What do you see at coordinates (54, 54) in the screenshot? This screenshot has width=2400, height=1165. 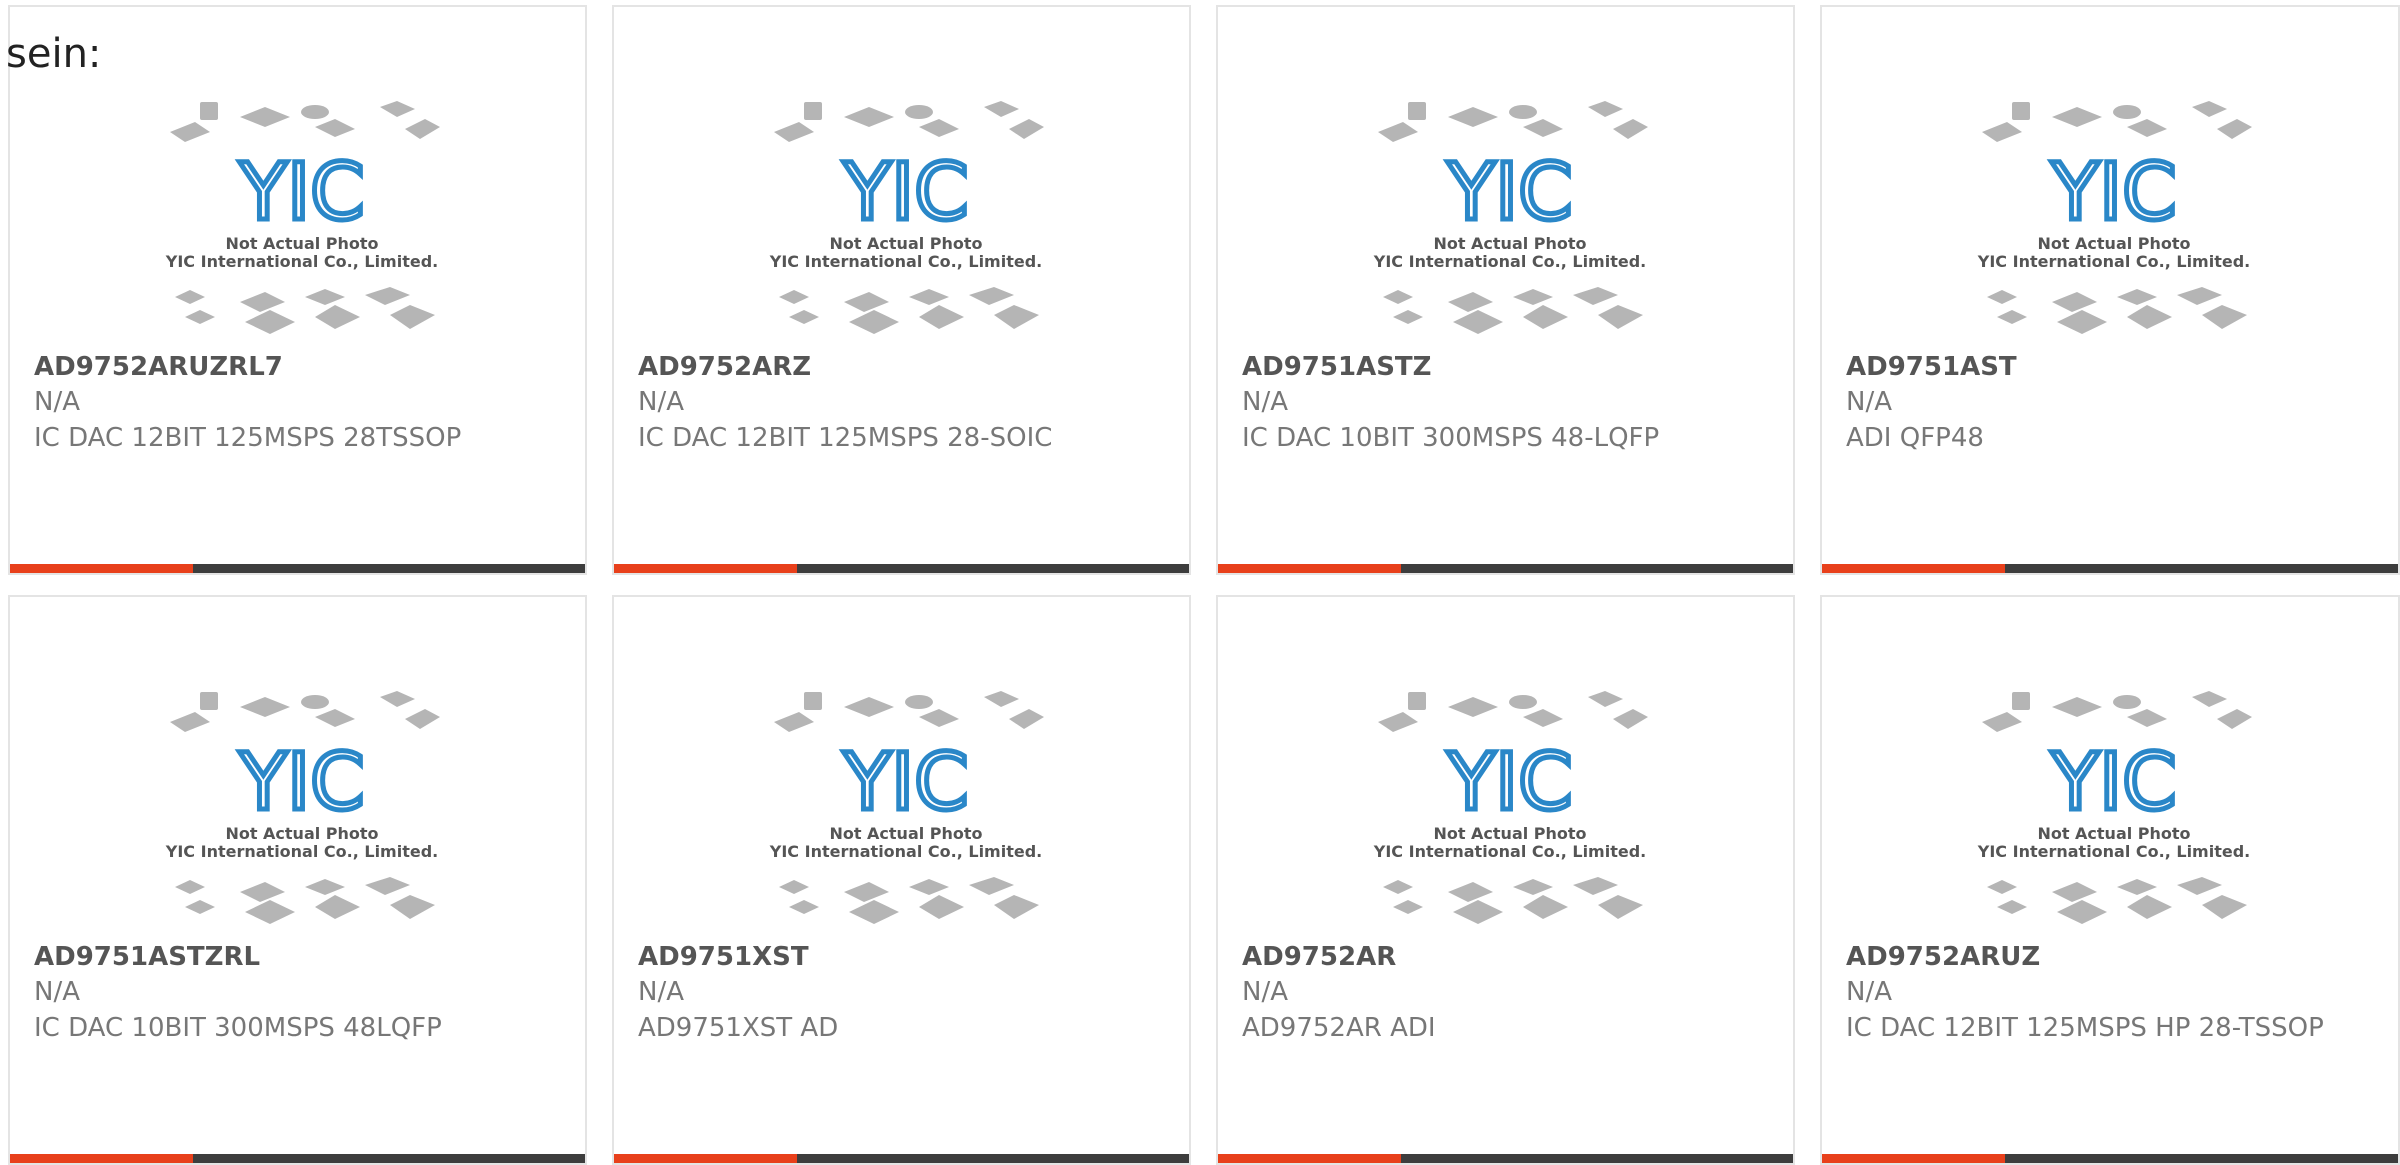 I see `section-heading-fragment: sein:` at bounding box center [54, 54].